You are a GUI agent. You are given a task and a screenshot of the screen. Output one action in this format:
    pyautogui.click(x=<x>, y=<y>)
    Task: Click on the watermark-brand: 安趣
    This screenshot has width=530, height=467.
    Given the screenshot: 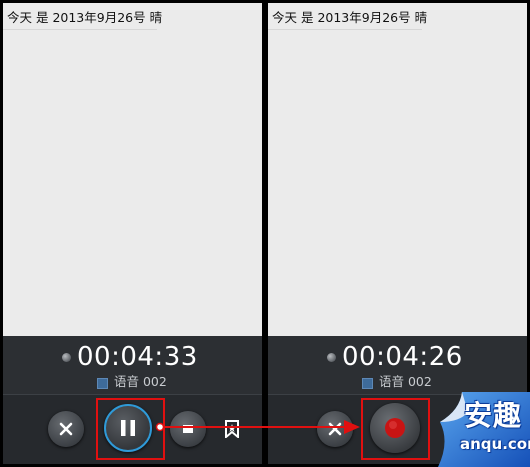 What is the action you would take?
    pyautogui.click(x=493, y=415)
    